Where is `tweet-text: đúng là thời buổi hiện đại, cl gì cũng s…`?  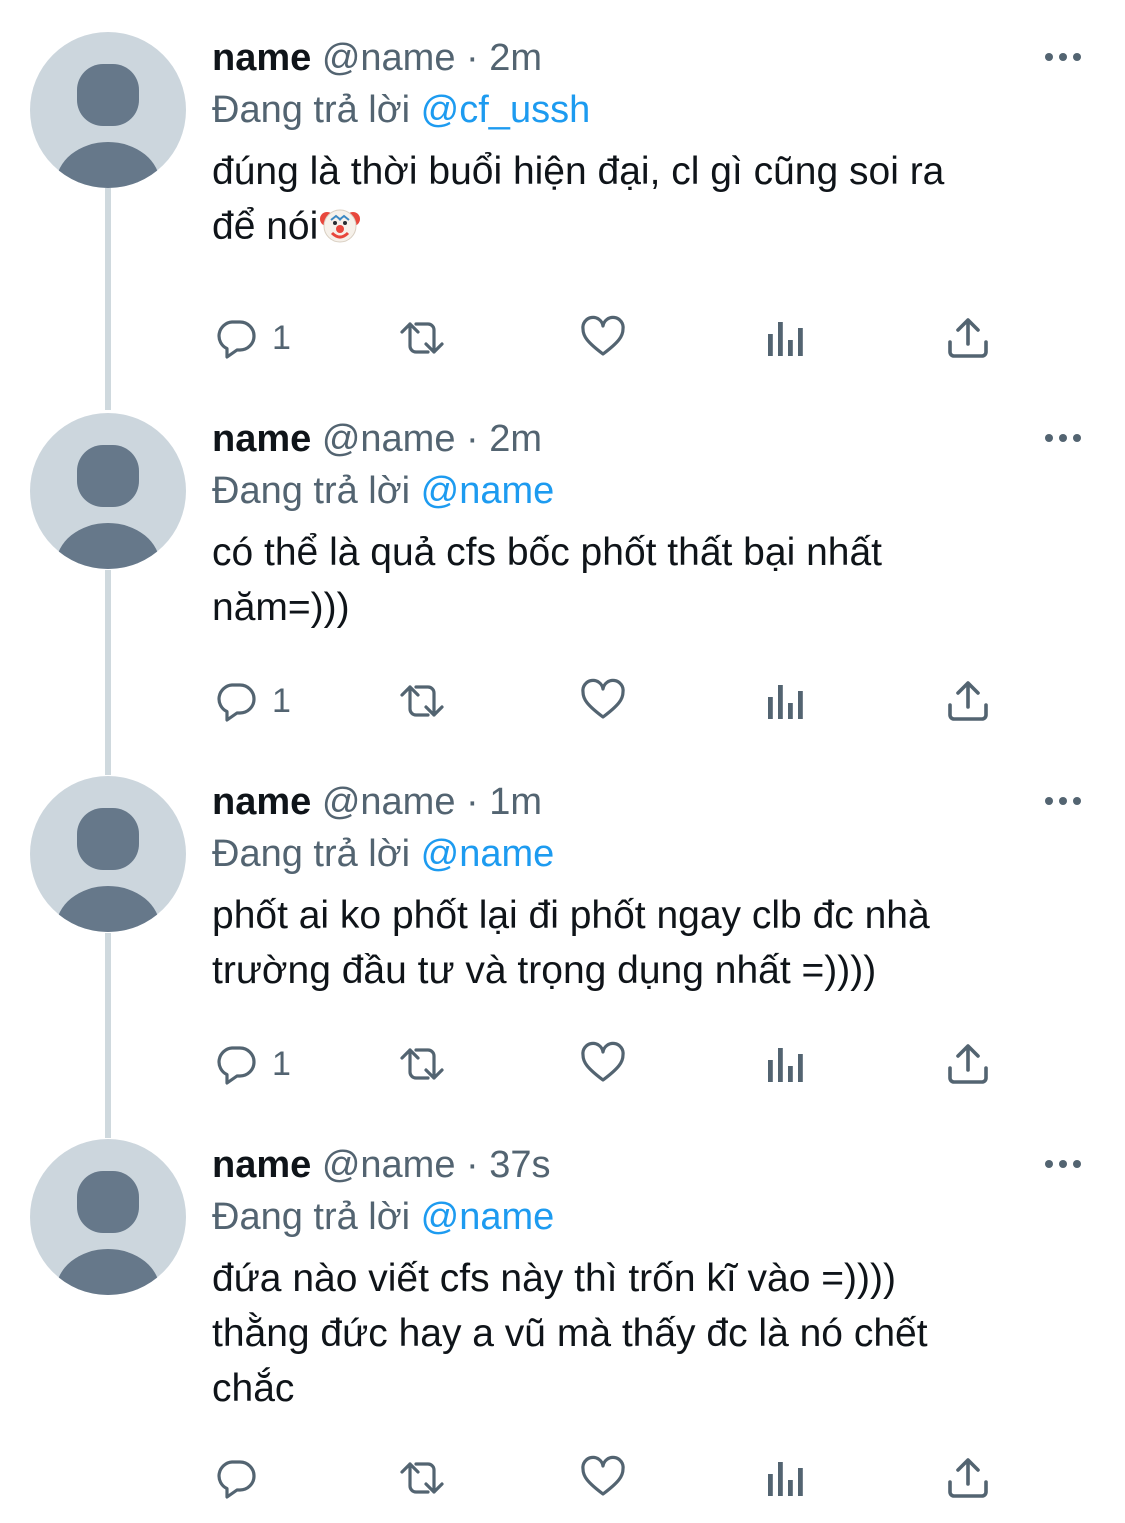 tweet-text: đúng là thời buổi hiện đại, cl gì cũng s… is located at coordinates (642, 199).